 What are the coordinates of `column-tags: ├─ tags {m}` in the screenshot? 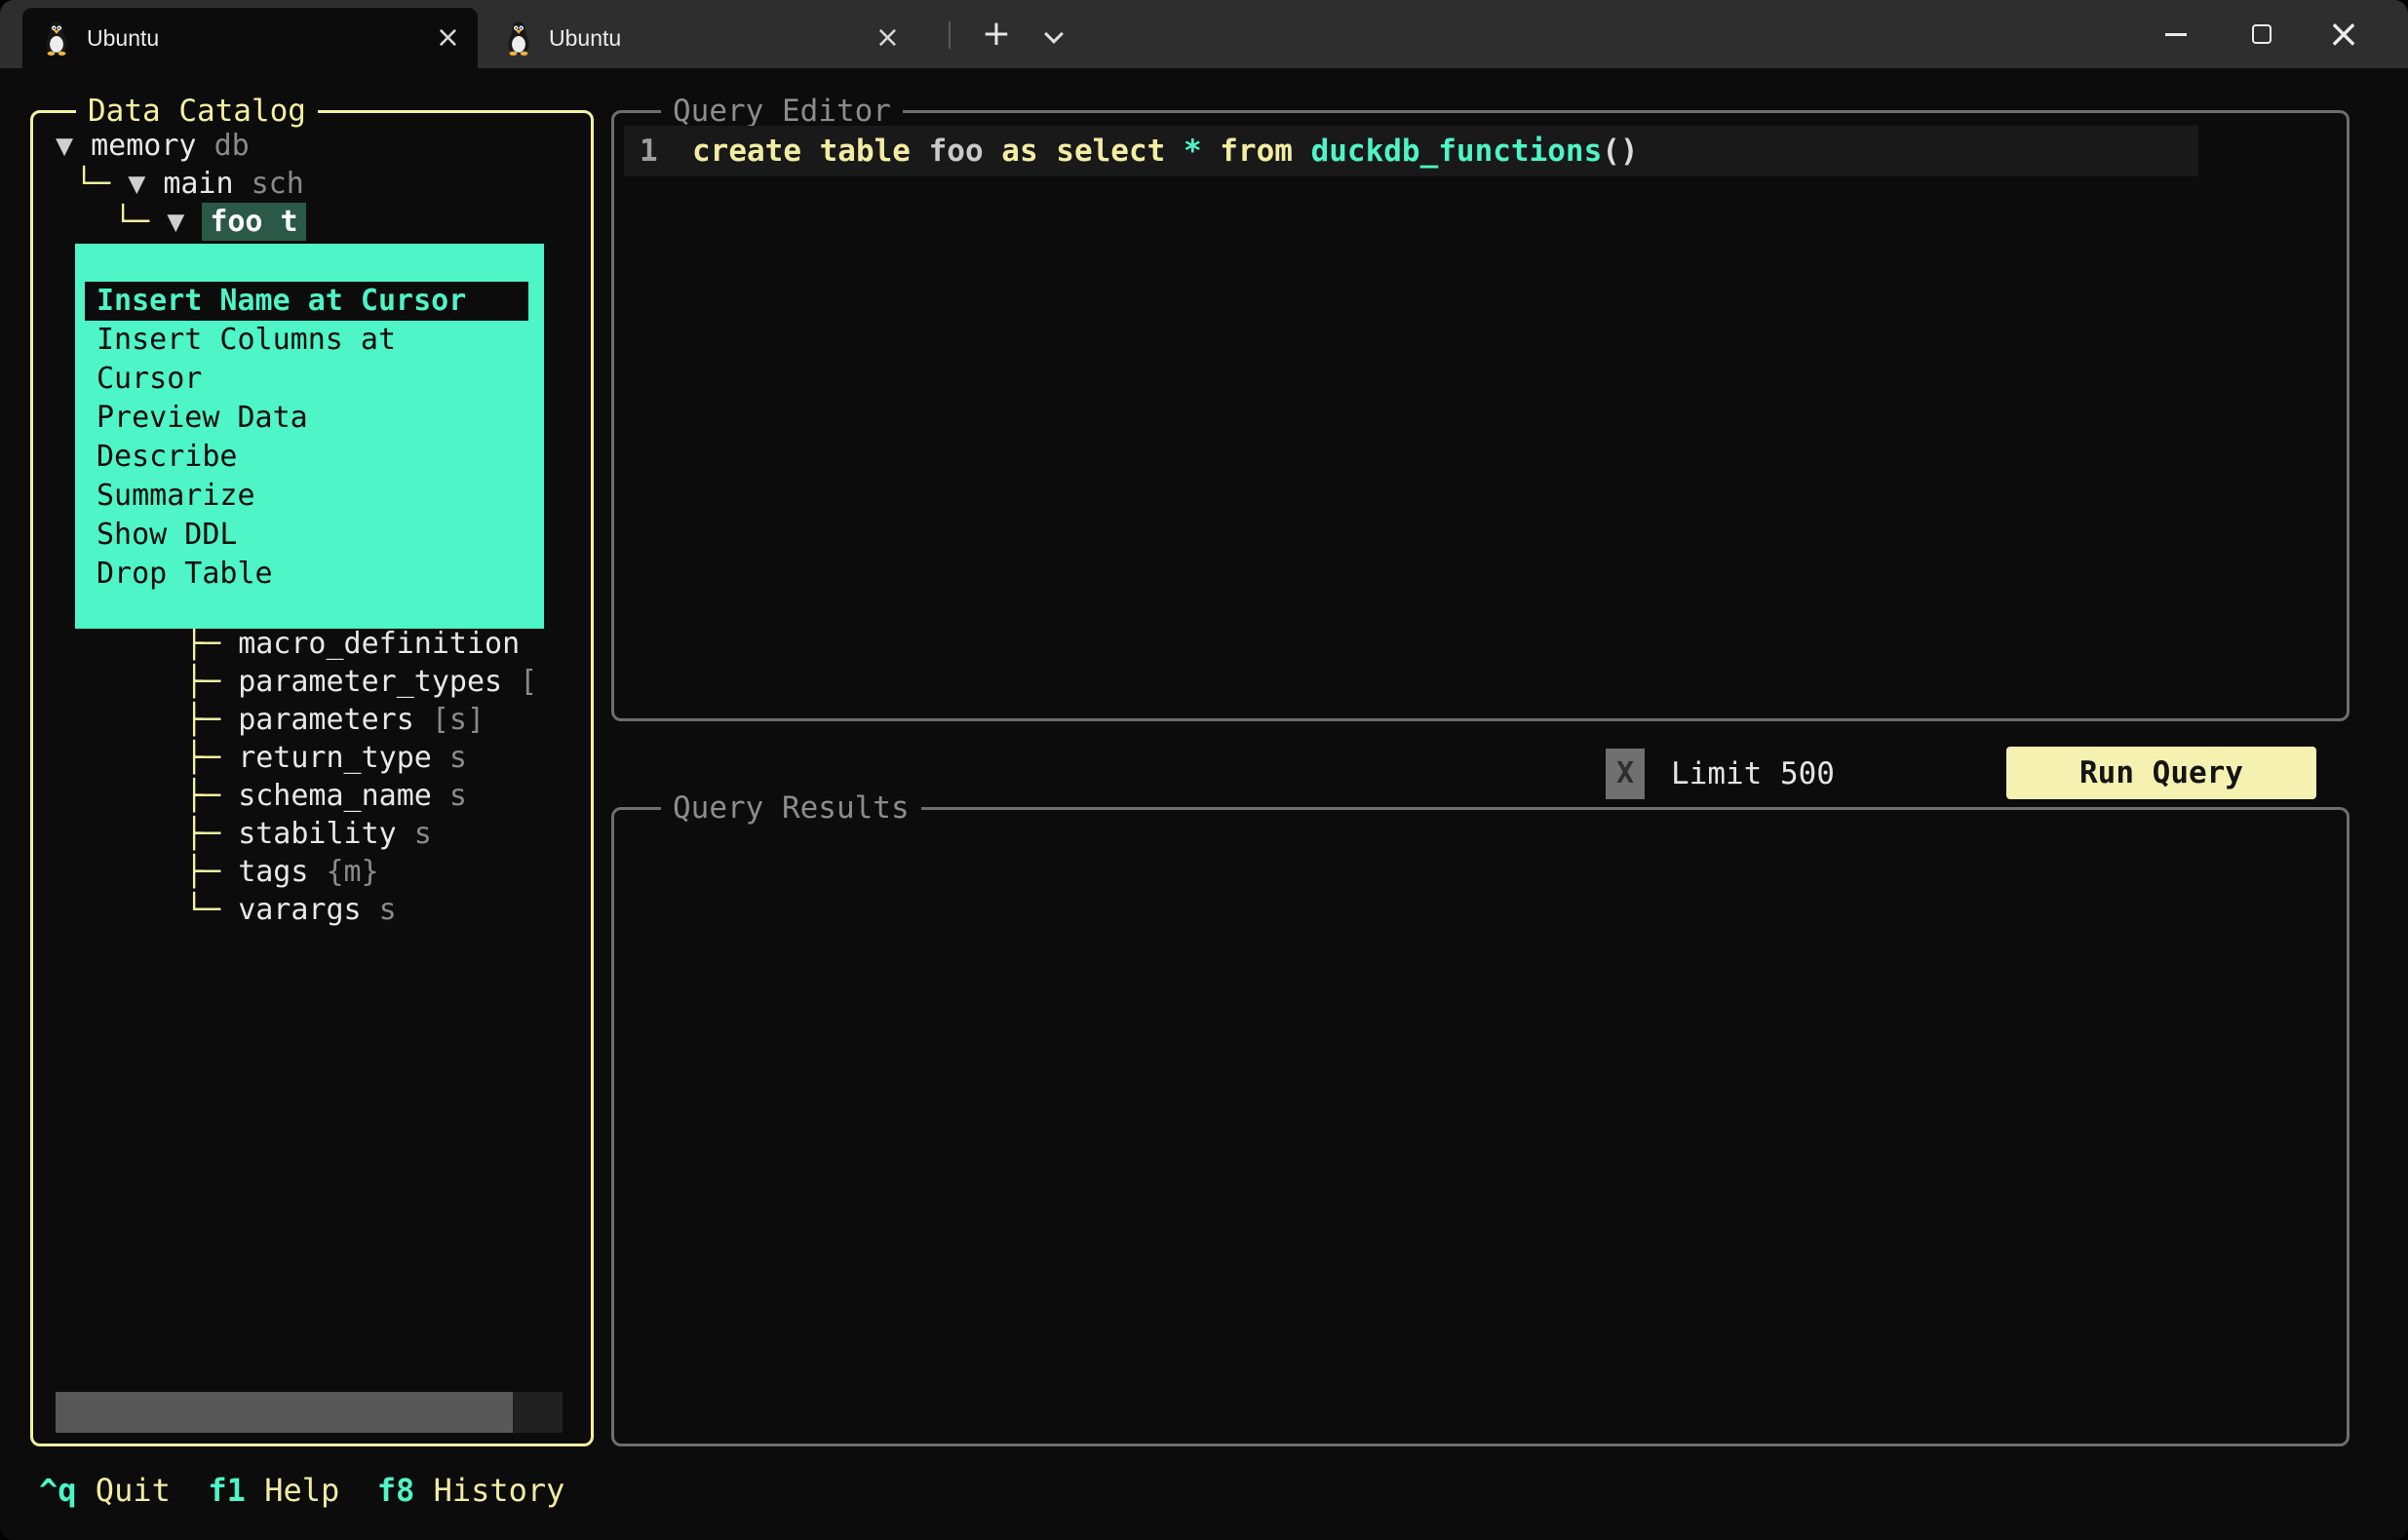 It's located at (389, 872).